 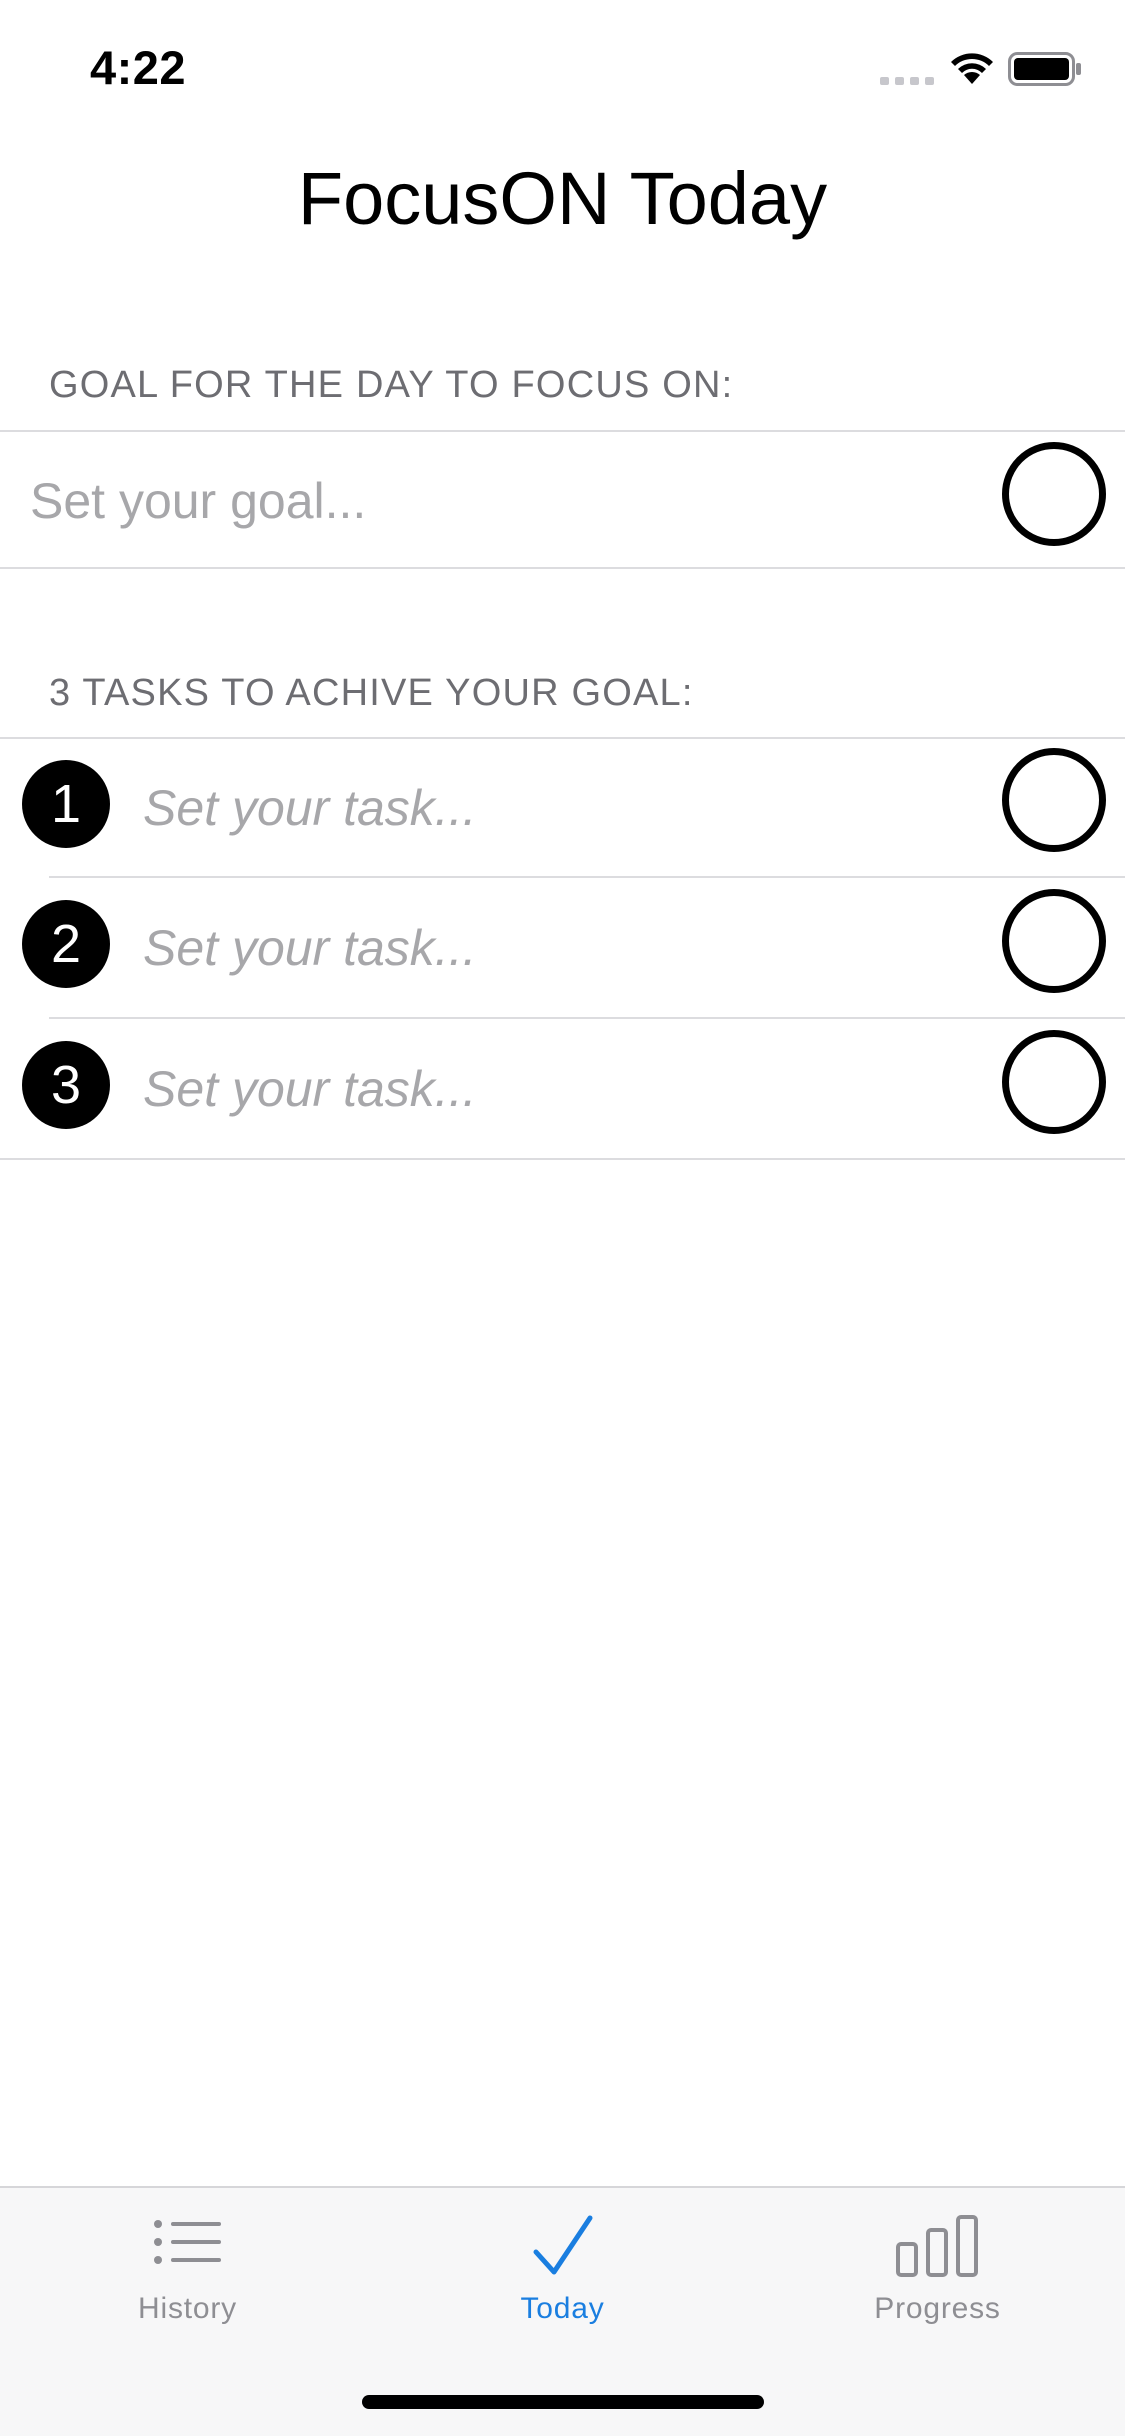 What do you see at coordinates (562, 198) in the screenshot?
I see `page-title: FocusON Today` at bounding box center [562, 198].